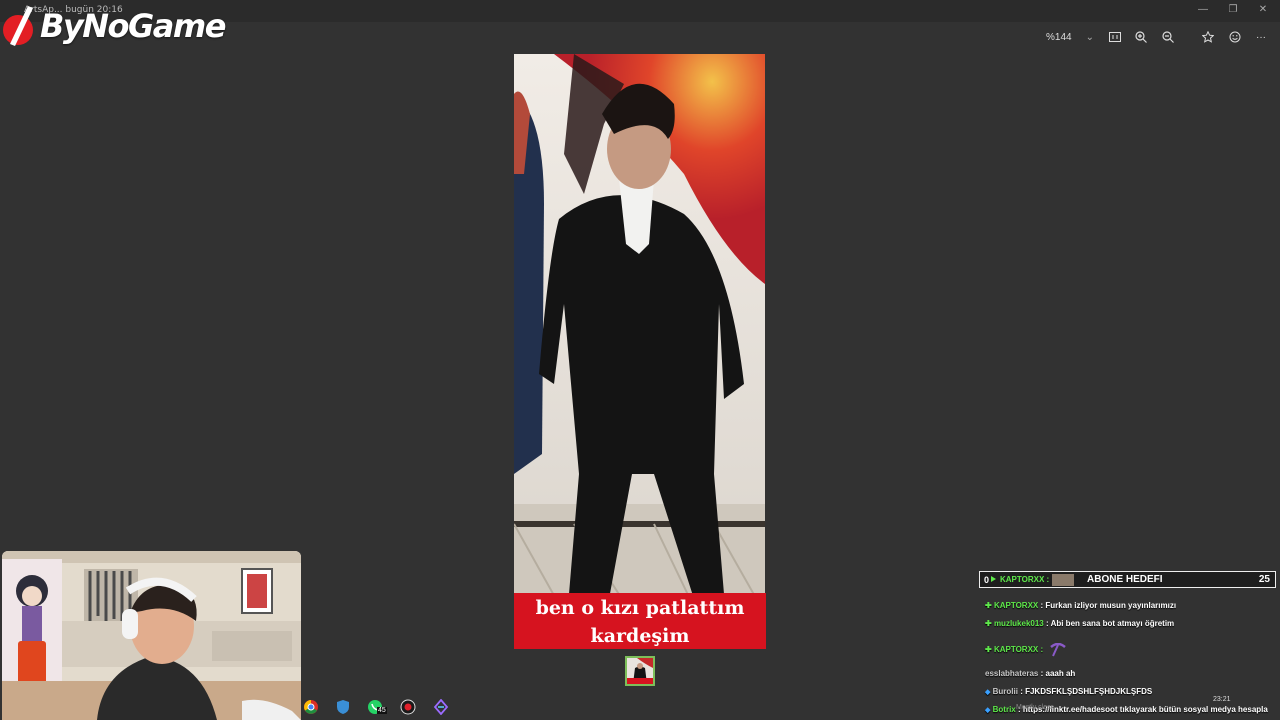 This screenshot has height=720, width=1280. Describe the element at coordinates (640, 621) in the screenshot. I see `photo-caption: ben o kızı patlattım kardeşim` at that location.